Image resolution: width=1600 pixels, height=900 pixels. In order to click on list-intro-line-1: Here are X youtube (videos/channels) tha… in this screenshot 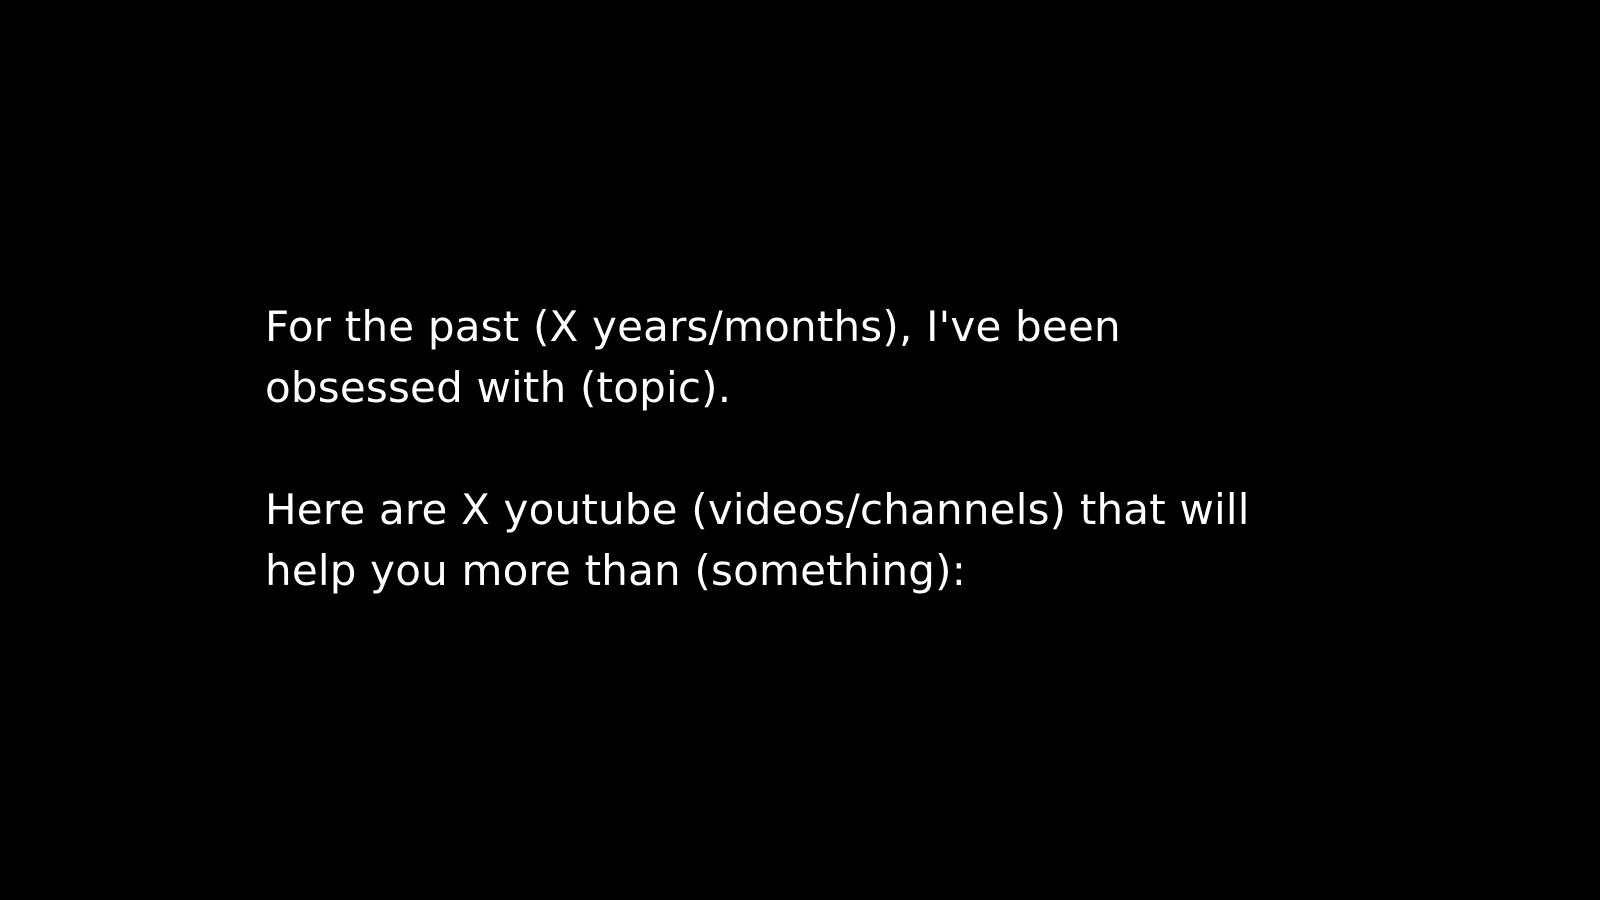, I will do `click(757, 509)`.